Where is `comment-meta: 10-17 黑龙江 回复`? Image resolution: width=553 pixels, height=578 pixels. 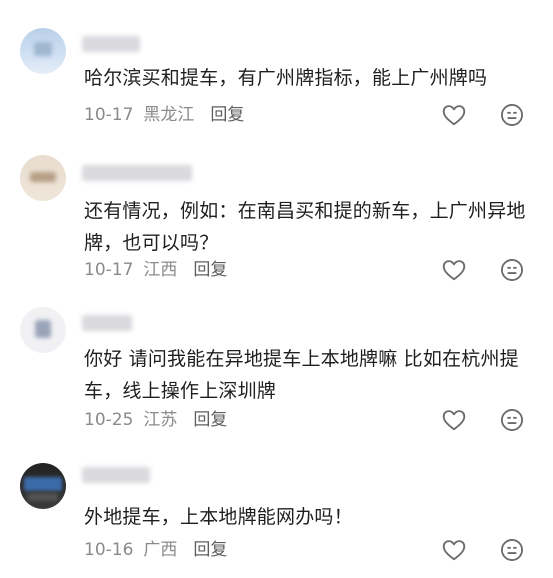 comment-meta: 10-17 黑龙江 回复 is located at coordinates (164, 115).